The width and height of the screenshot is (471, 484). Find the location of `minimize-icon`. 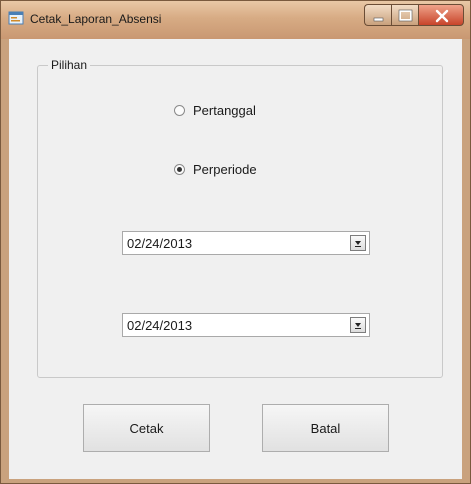

minimize-icon is located at coordinates (378, 19).